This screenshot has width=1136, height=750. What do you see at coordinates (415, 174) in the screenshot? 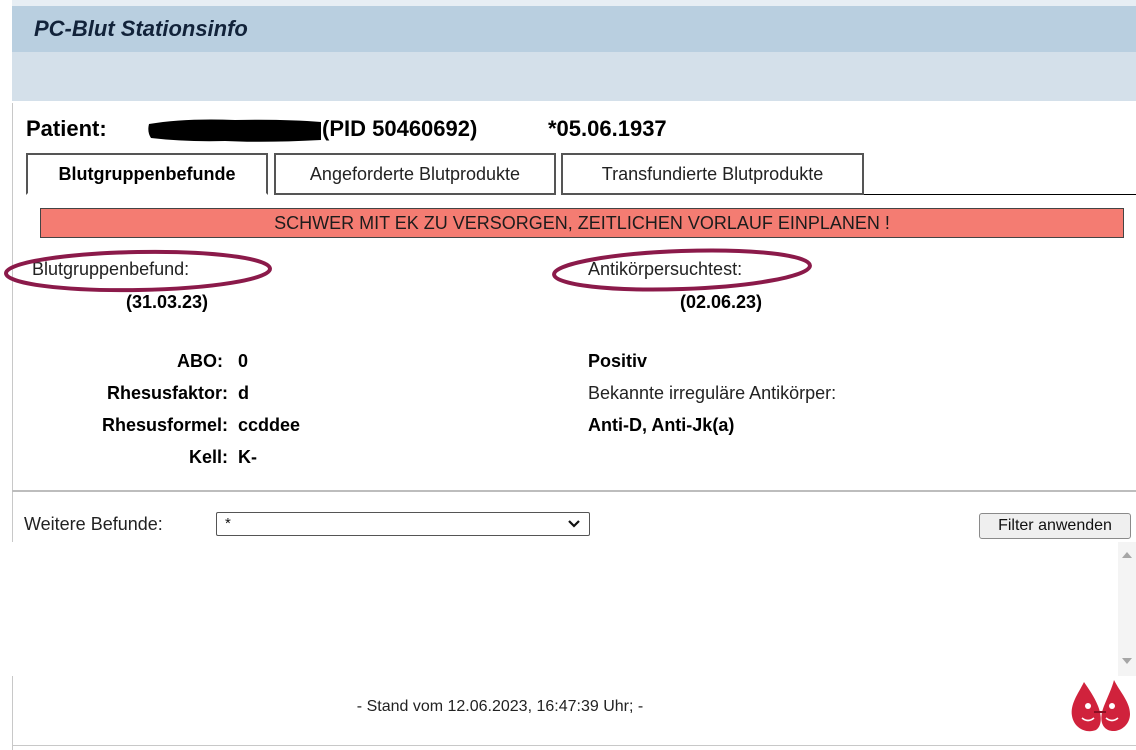
I see `tab-angeforderte-blutprodukte: Angeforderte Blutprodukte` at bounding box center [415, 174].